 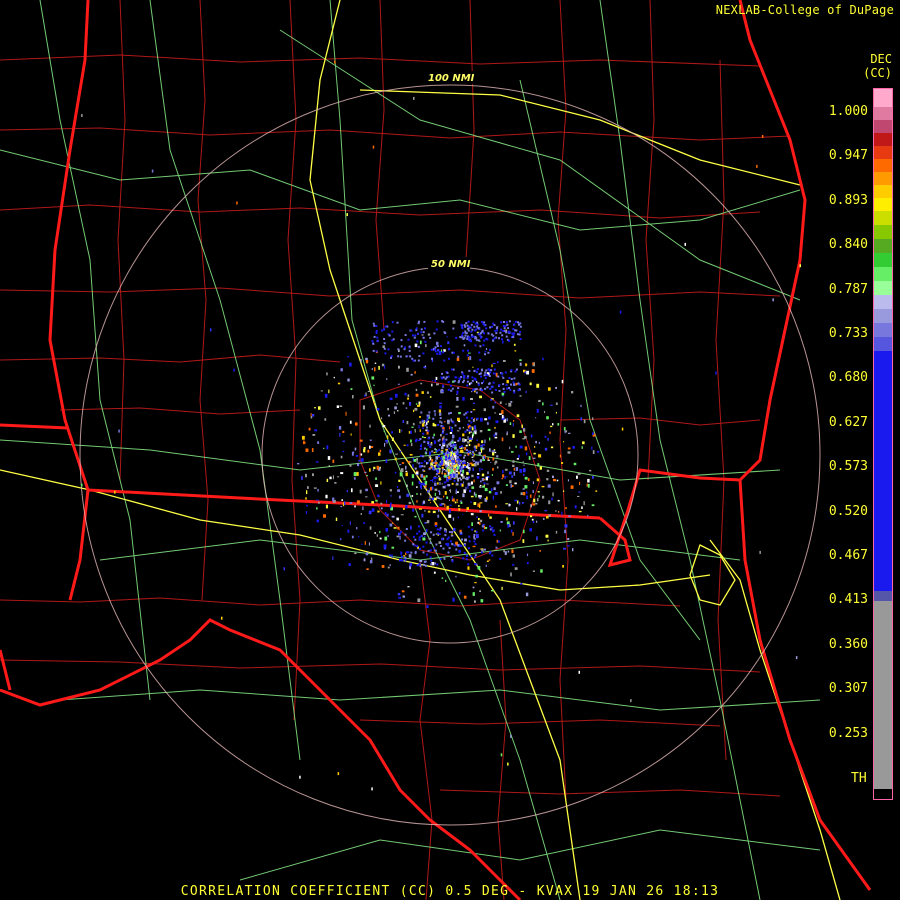 What do you see at coordinates (848, 555) in the screenshot?
I see `scale-label: 0.467` at bounding box center [848, 555].